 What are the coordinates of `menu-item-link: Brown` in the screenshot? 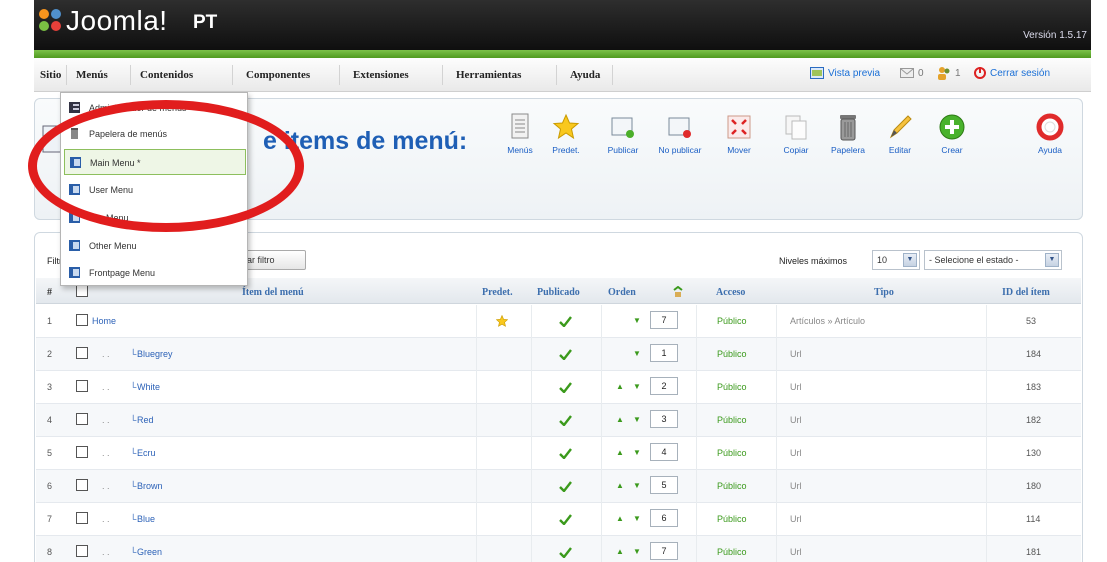 It's located at (150, 486).